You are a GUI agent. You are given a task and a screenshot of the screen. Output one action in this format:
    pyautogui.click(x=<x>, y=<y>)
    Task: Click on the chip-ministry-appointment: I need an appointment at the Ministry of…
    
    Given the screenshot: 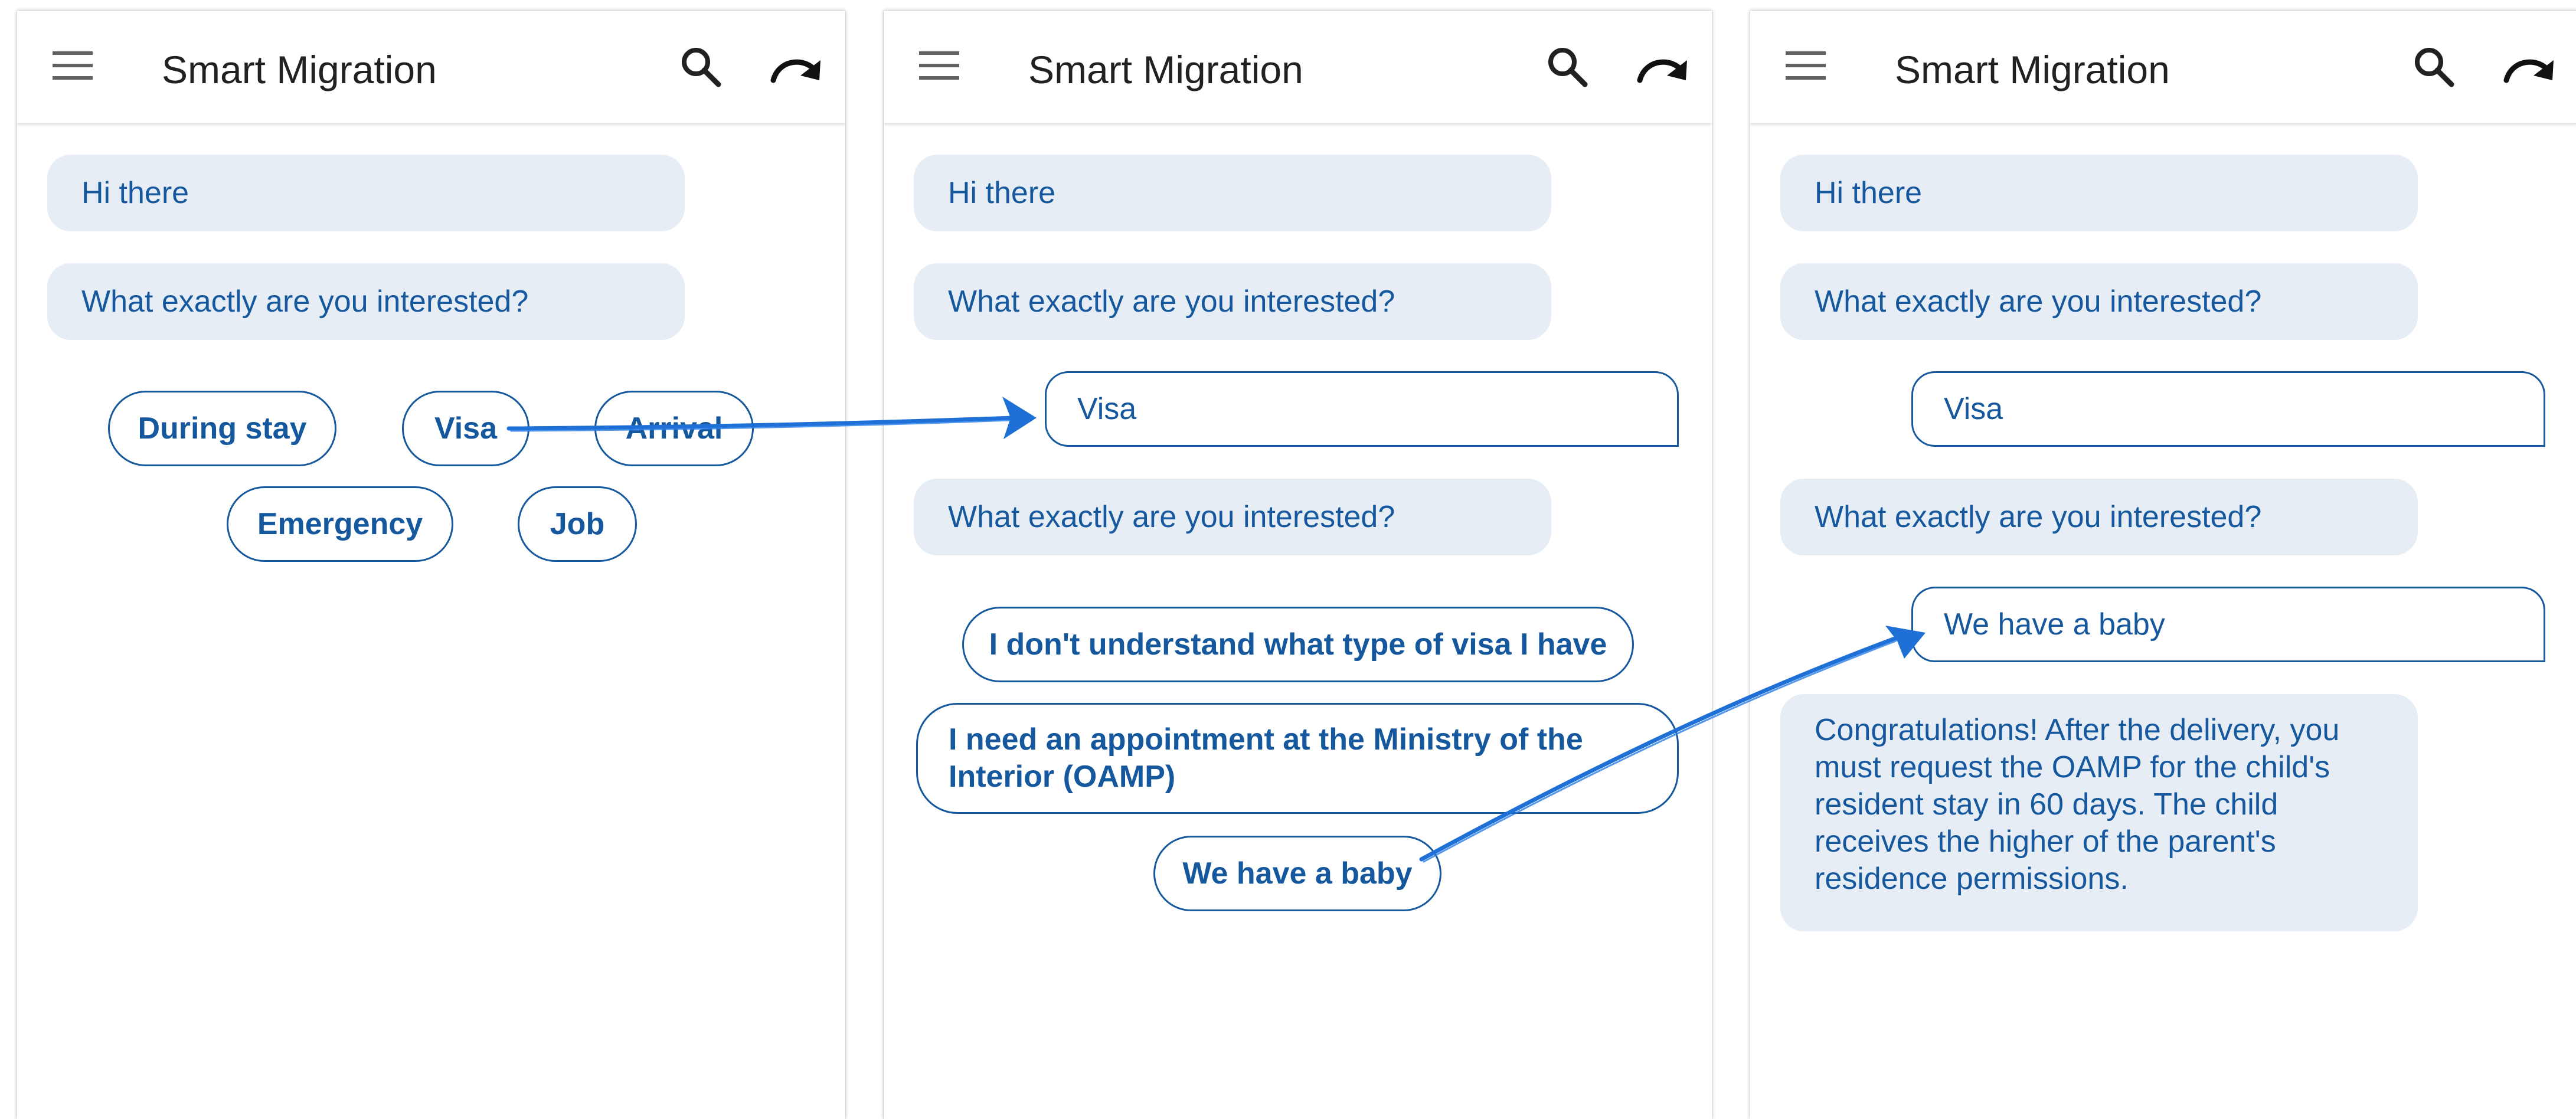 What is the action you would take?
    pyautogui.click(x=1297, y=759)
    